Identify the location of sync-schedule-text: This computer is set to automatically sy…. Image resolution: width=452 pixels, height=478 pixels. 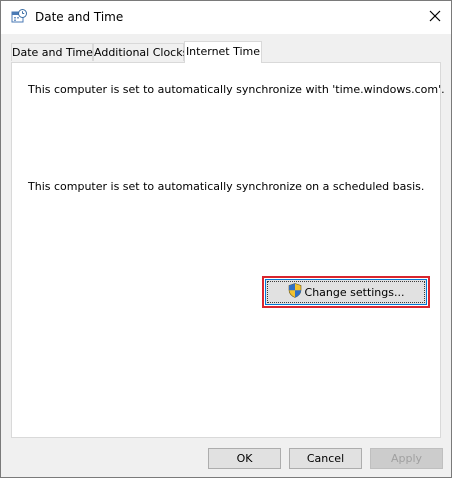
(226, 186).